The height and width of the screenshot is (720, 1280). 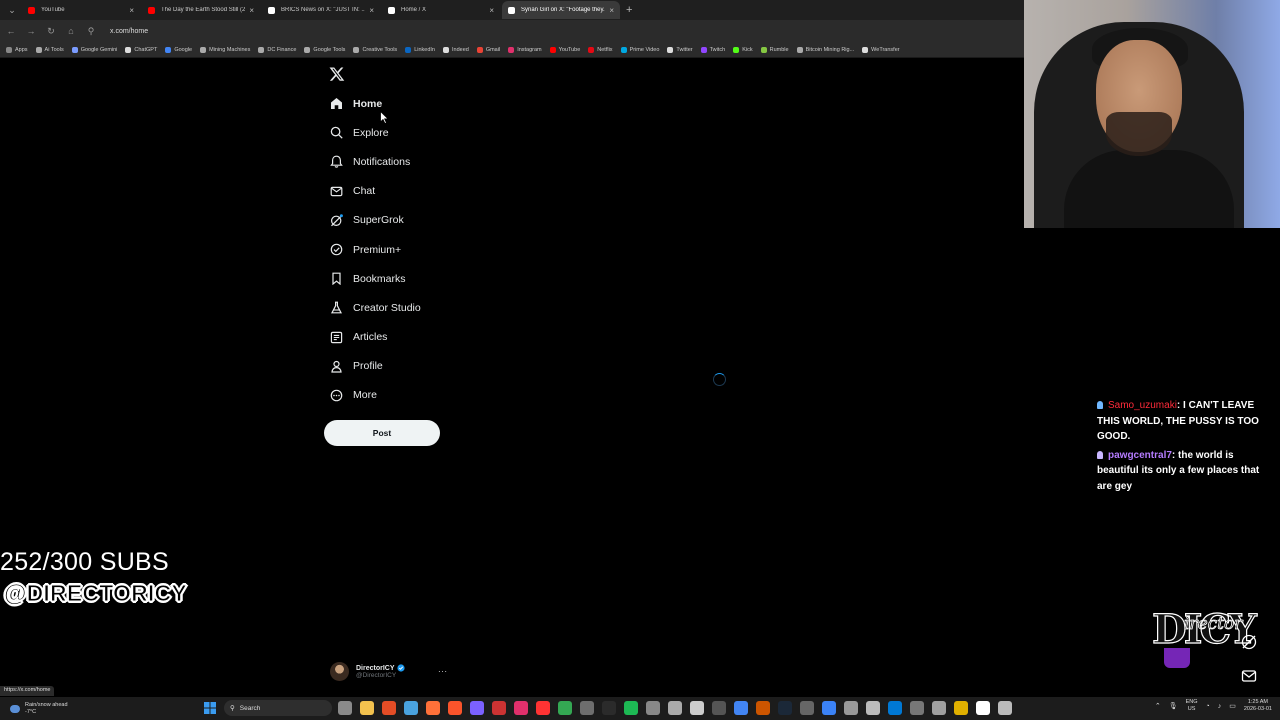 What do you see at coordinates (372, 103) in the screenshot?
I see `sidebar-item-home: Home` at bounding box center [372, 103].